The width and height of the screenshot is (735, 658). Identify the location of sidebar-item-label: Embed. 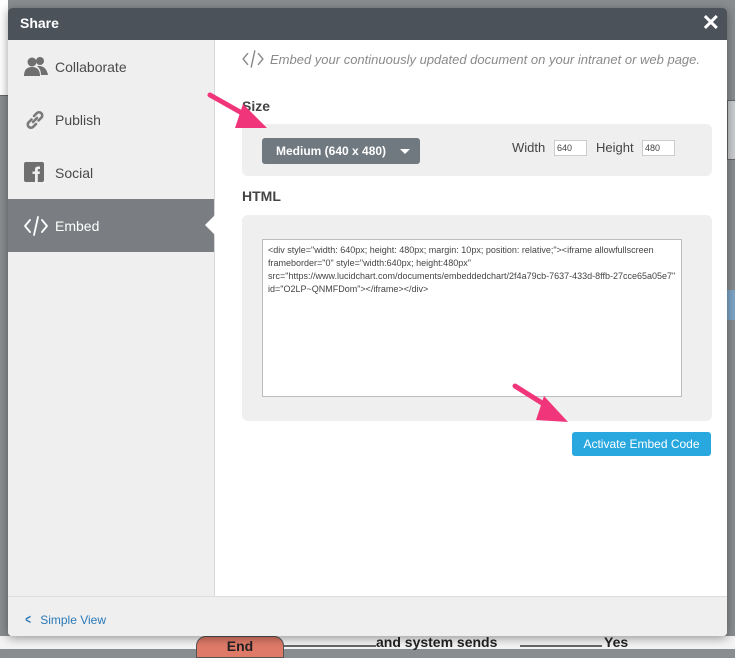
(77, 226).